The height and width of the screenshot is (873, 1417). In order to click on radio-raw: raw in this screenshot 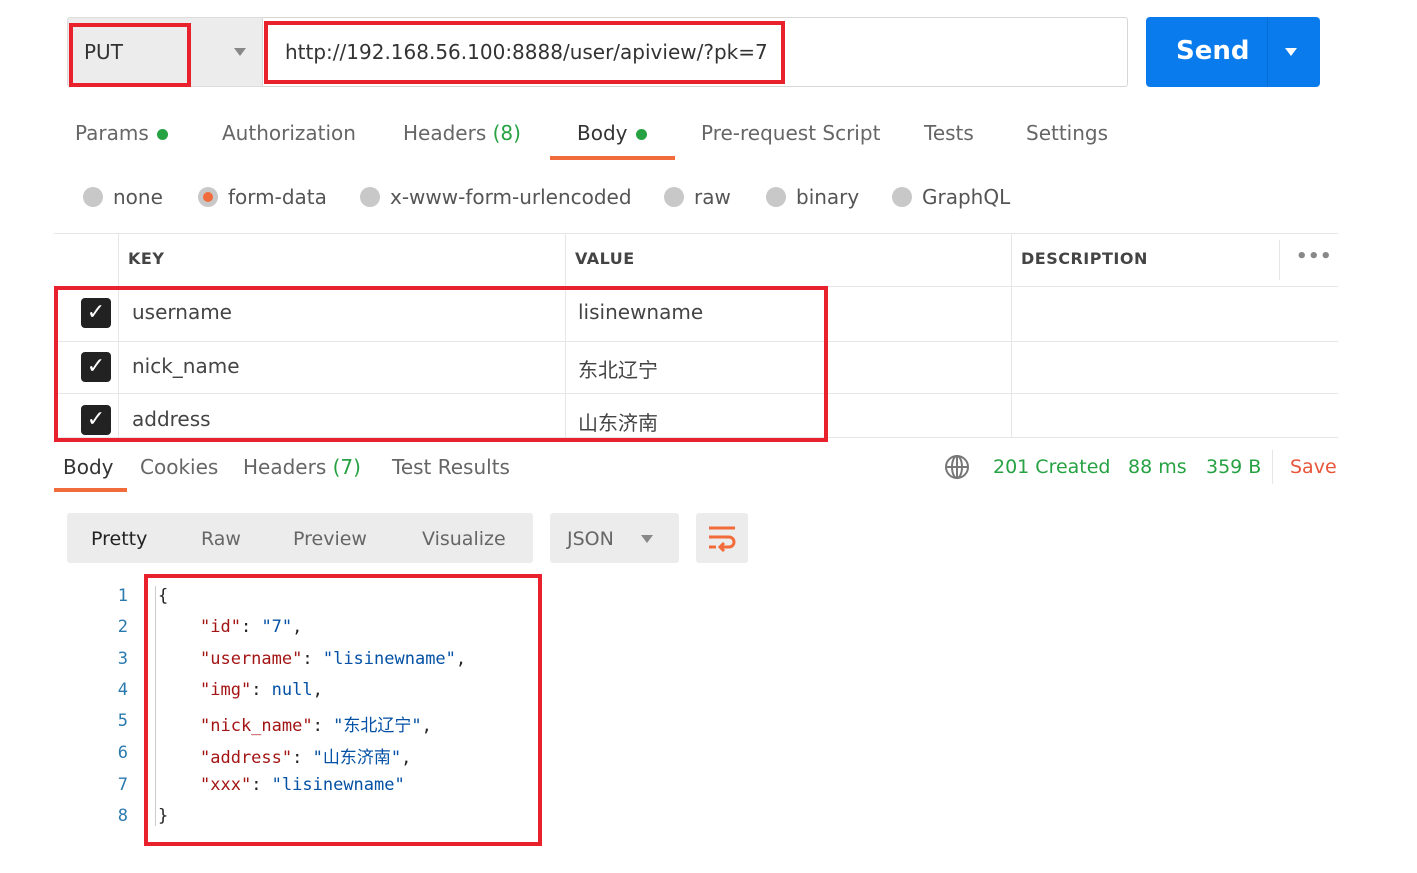, I will do `click(697, 197)`.